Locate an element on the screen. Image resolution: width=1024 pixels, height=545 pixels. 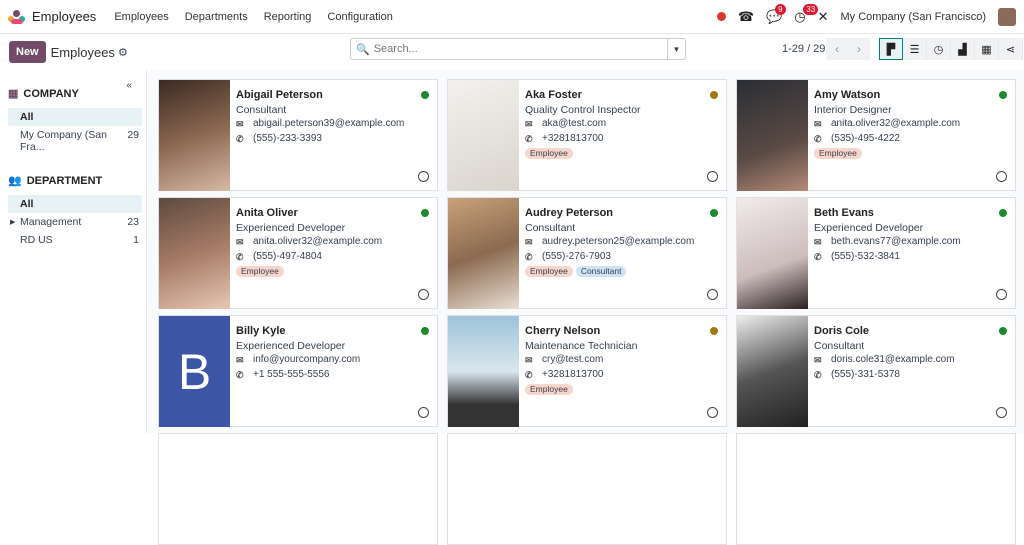
employee-email: doris.cole31@example.com is located at coordinates (893, 360).